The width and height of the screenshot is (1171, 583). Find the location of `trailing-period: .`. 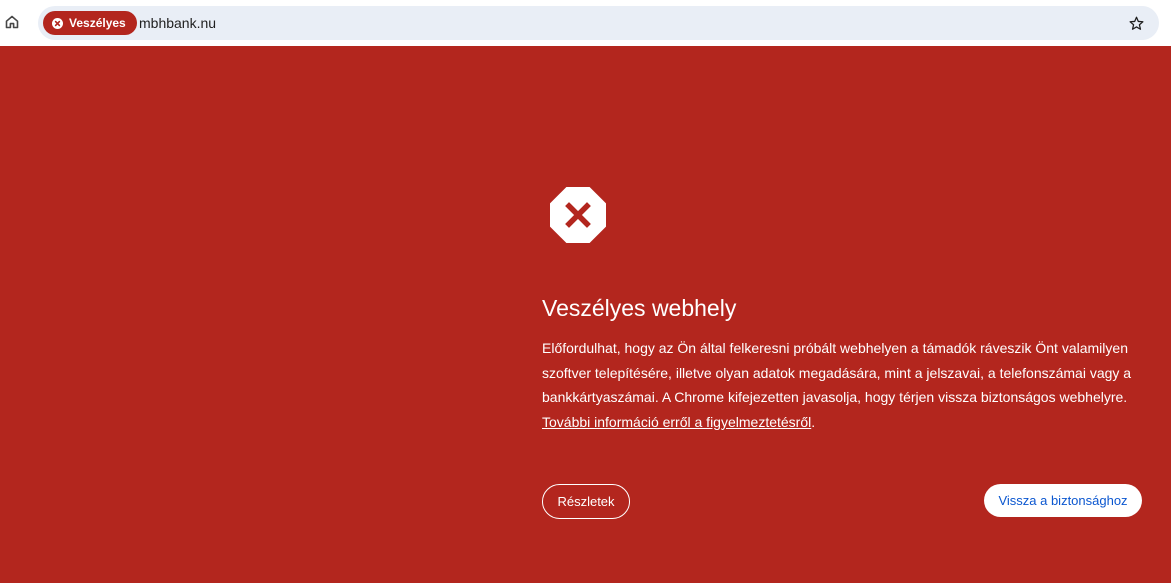

trailing-period: . is located at coordinates (813, 421).